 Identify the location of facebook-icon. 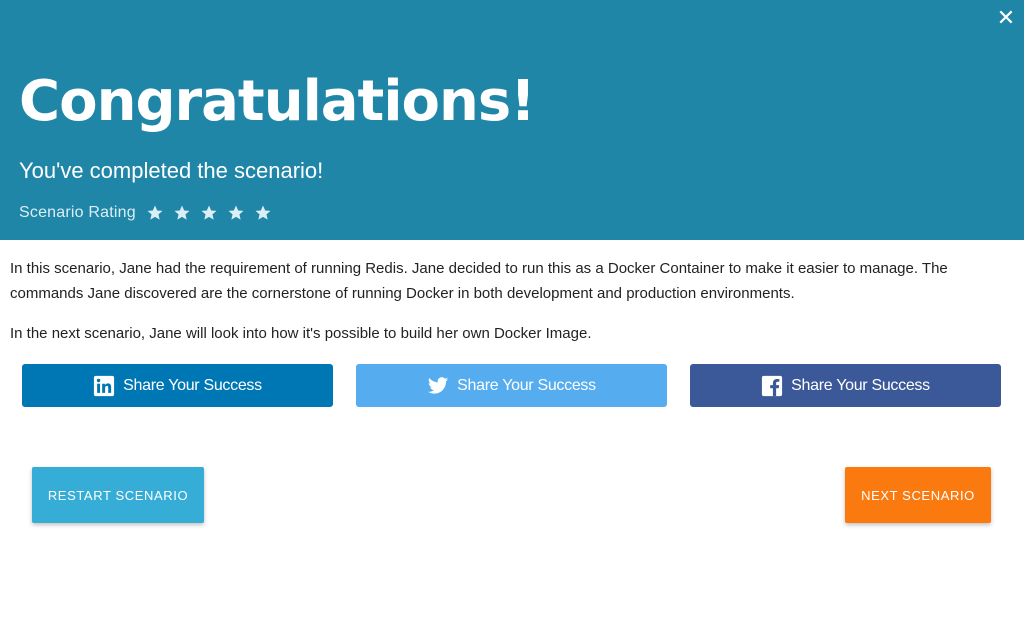
(772, 385).